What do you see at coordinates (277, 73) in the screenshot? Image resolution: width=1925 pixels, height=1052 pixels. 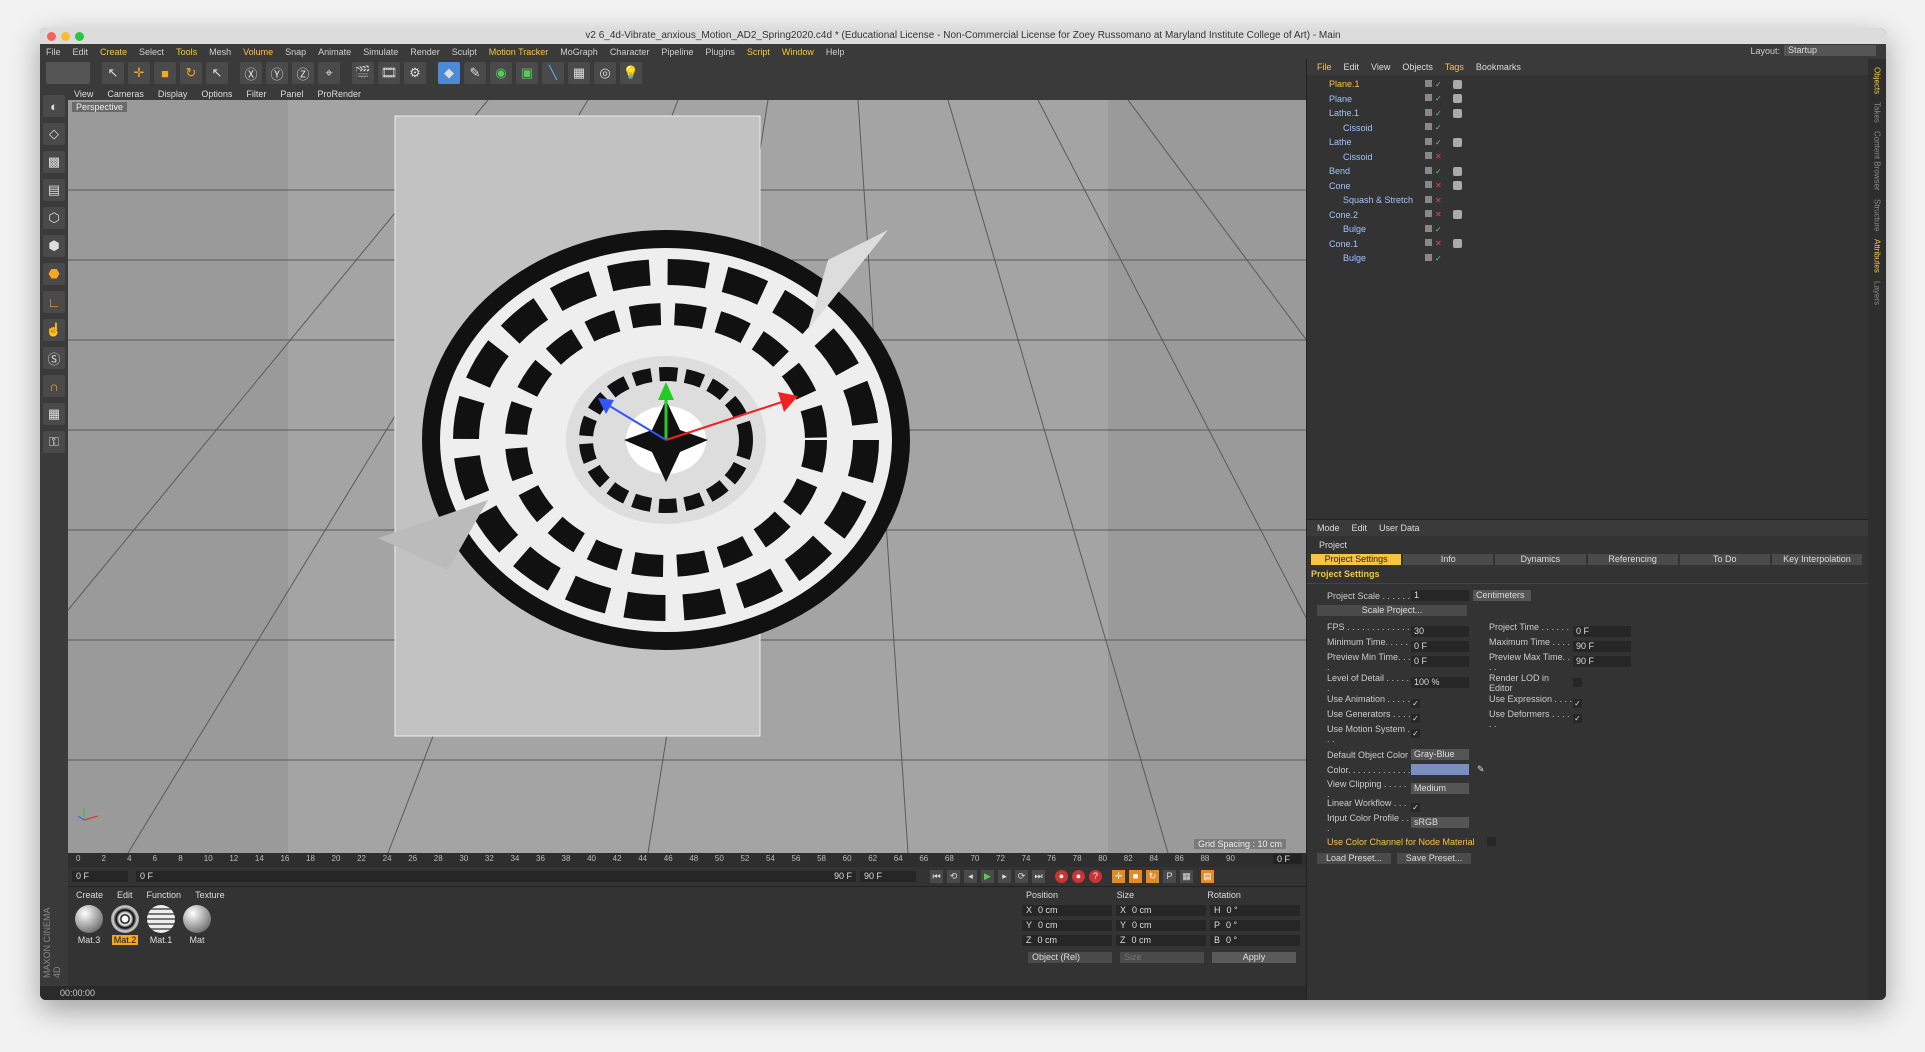 I see `y-axis-icon: Ⓨ` at bounding box center [277, 73].